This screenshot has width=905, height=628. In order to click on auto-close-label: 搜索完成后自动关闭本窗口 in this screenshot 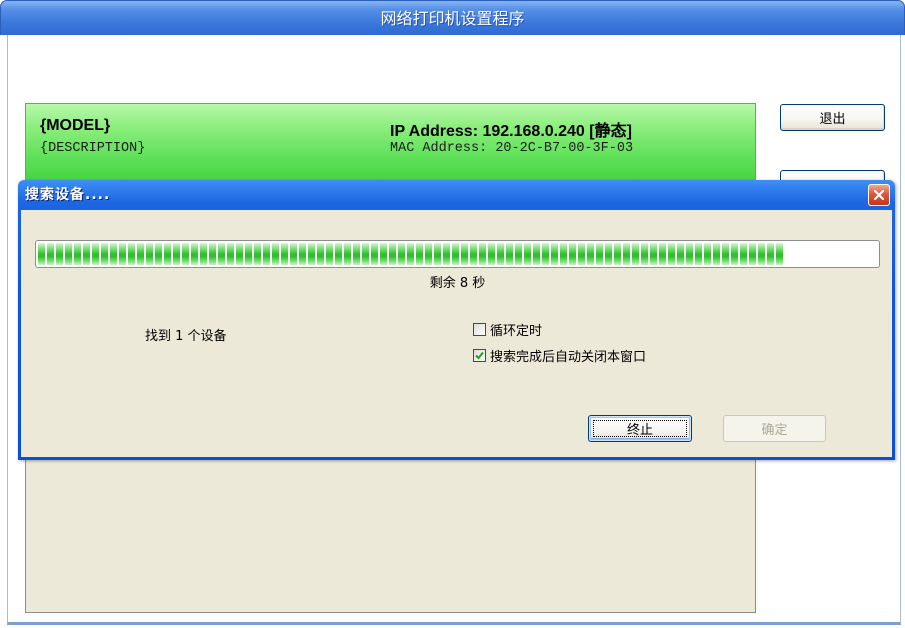, I will do `click(568, 357)`.